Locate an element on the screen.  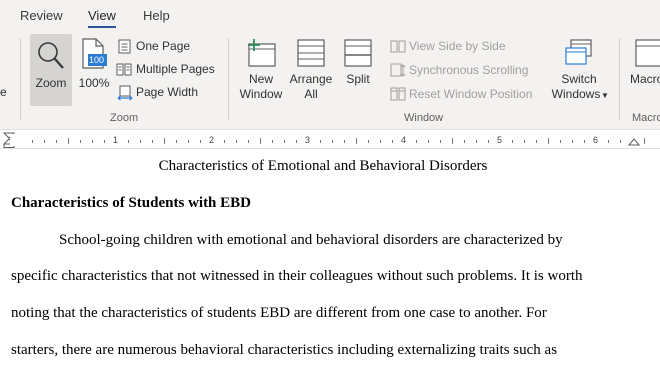
ruler-track: 1 2 3 4 5 6 is located at coordinates (335, 140).